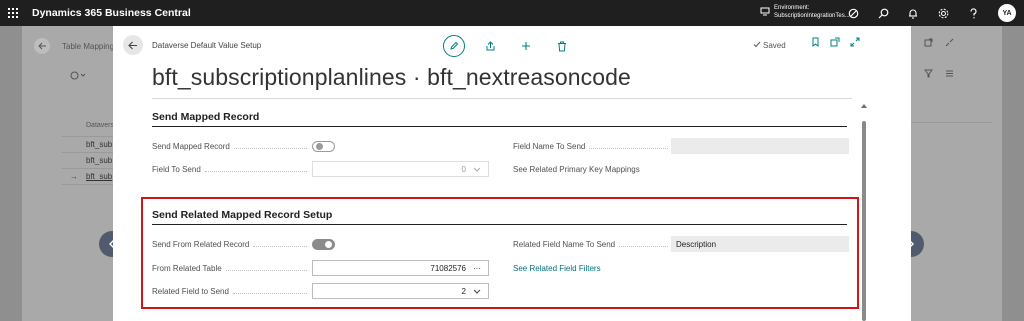 The height and width of the screenshot is (321, 1024). I want to click on back-arrow-icon, so click(132, 45).